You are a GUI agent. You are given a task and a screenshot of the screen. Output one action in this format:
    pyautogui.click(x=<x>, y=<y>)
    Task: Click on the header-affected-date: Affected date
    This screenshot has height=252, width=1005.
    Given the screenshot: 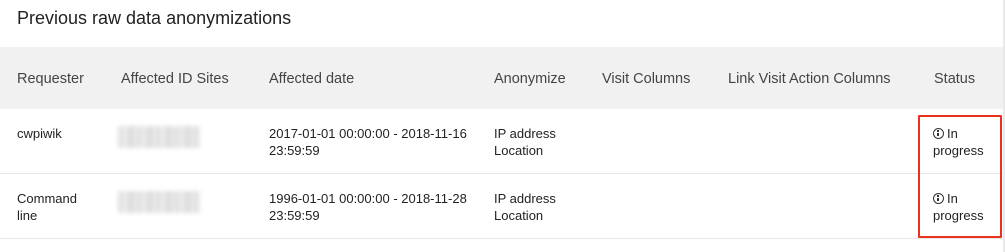 What is the action you would take?
    pyautogui.click(x=311, y=79)
    